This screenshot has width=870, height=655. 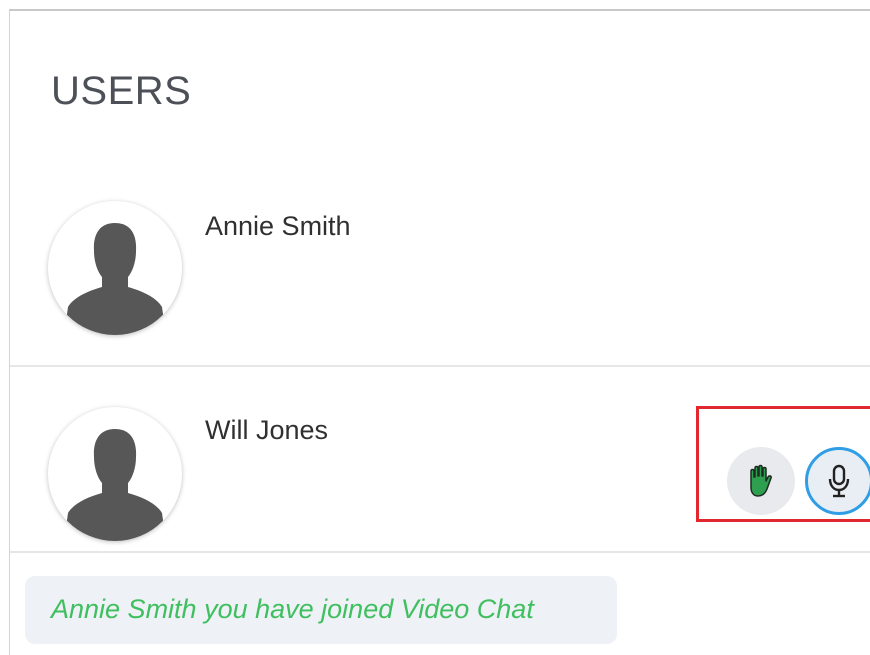 What do you see at coordinates (121, 91) in the screenshot?
I see `panel-title: USERS` at bounding box center [121, 91].